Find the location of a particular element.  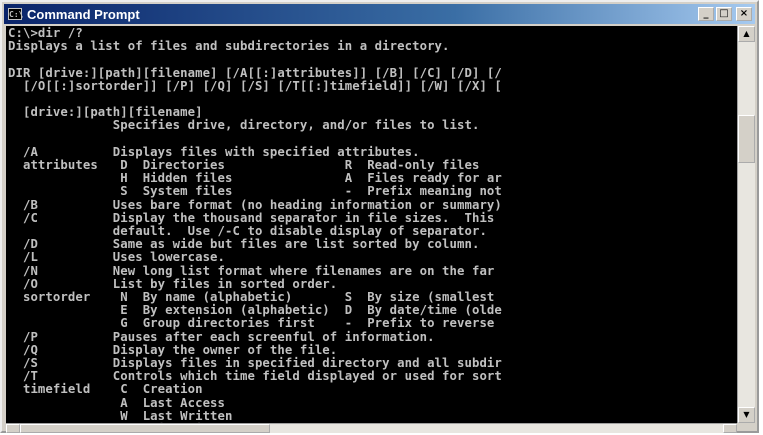

maximize-button: □ is located at coordinates (724, 14).